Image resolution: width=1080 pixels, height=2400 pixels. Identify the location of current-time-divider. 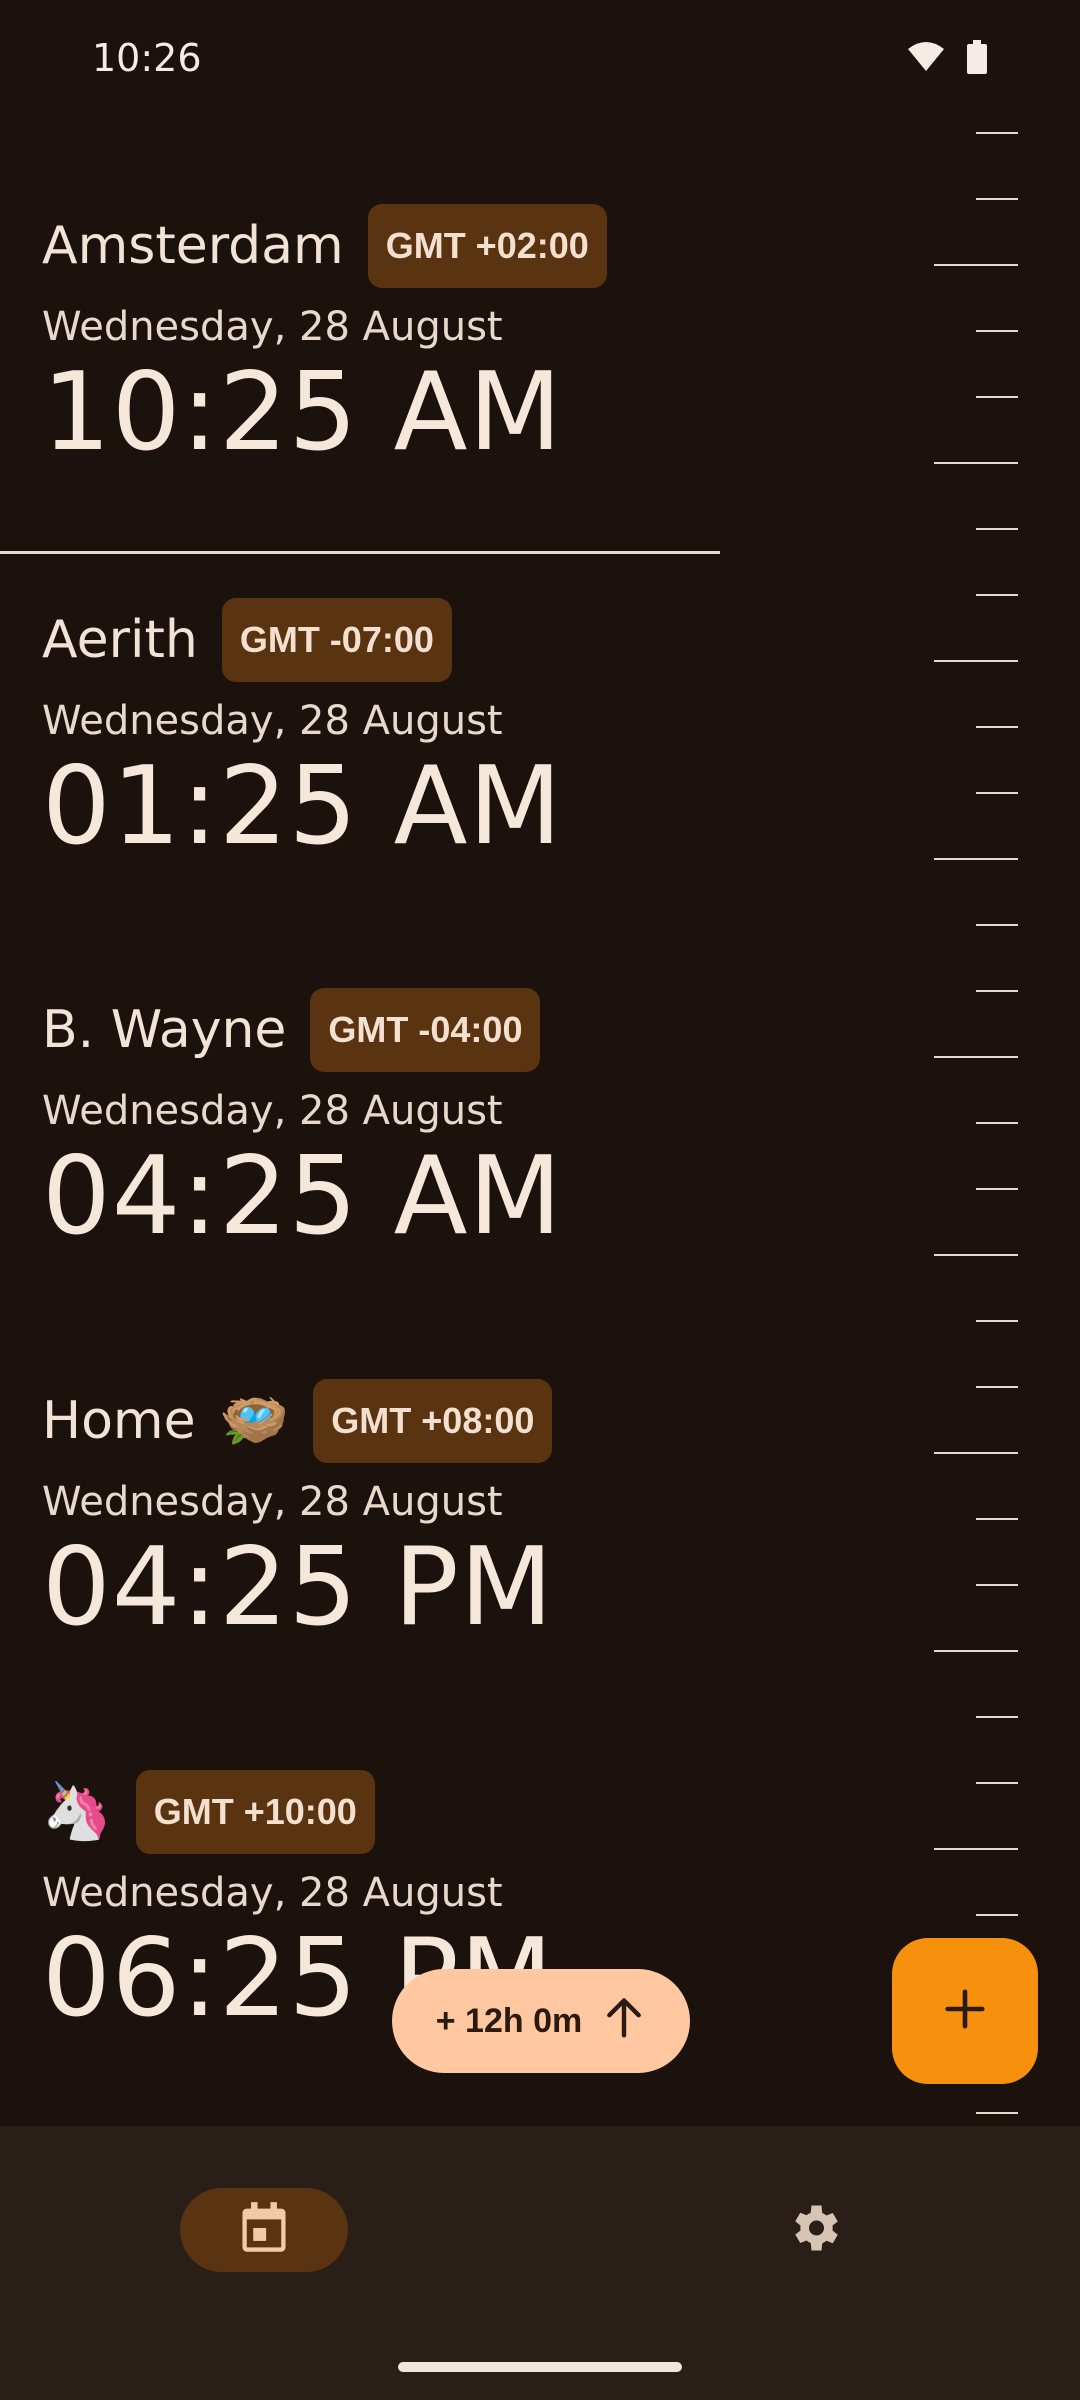
(360, 552).